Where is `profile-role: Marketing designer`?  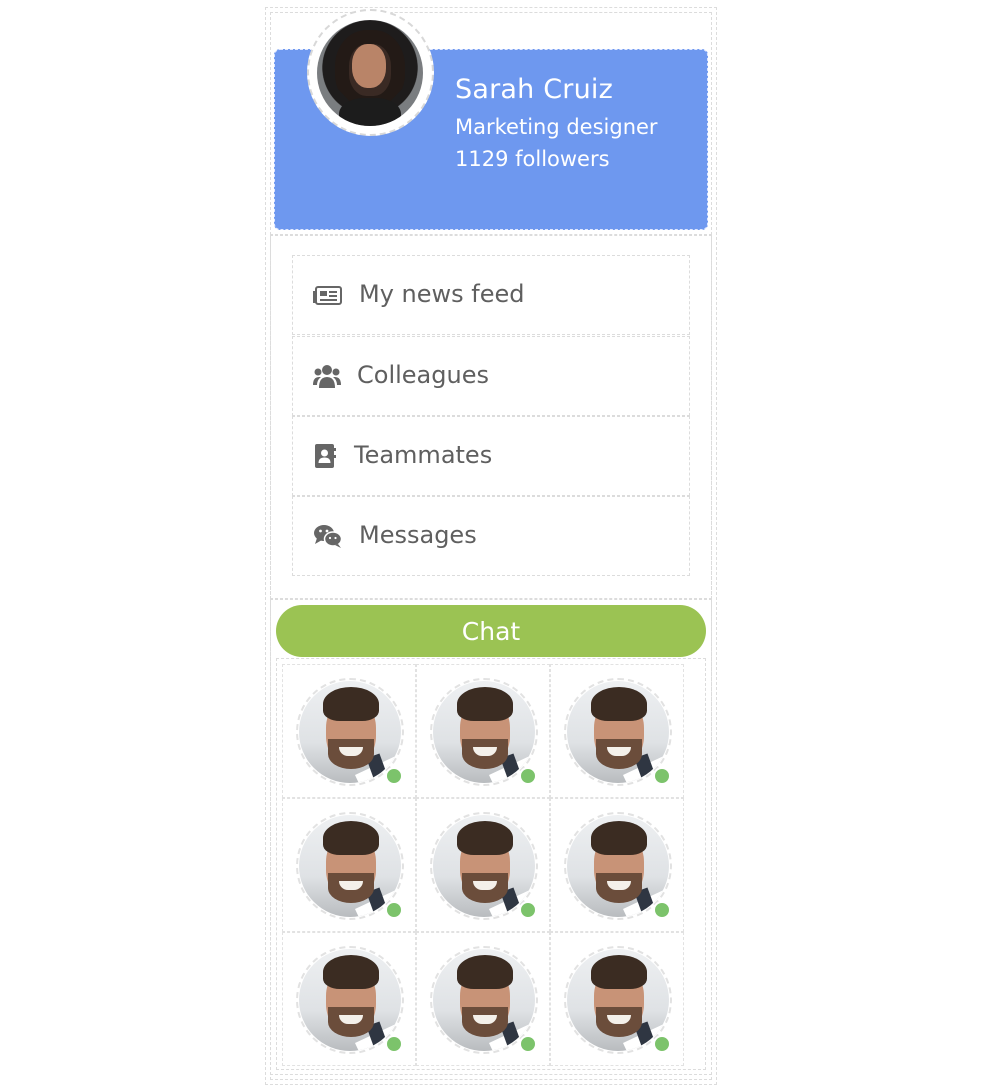
profile-role: Marketing designer is located at coordinates (556, 127).